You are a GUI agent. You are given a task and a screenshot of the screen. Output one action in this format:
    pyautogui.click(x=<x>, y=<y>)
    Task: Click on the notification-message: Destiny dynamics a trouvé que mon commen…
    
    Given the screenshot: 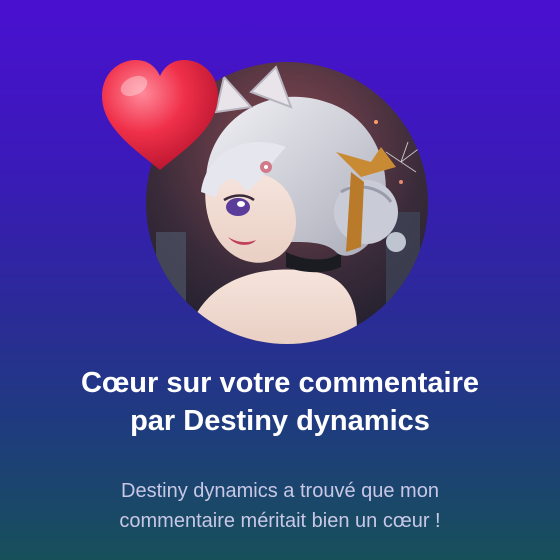 What is the action you would take?
    pyautogui.click(x=280, y=506)
    